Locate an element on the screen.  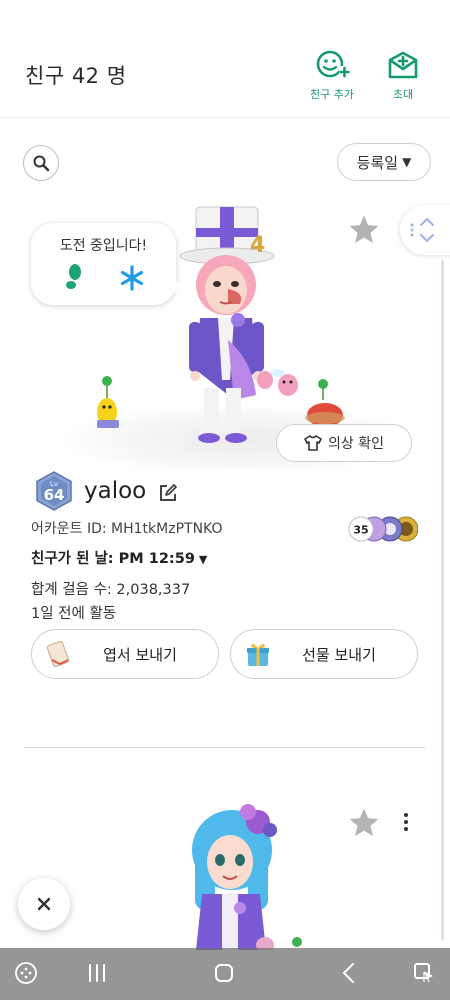
add-friend-label: 친구 추가 is located at coordinates (332, 94).